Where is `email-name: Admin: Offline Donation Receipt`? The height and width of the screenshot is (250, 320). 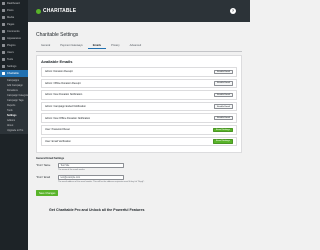
email-name: Admin: Offline Donation Receipt is located at coordinates (63, 83).